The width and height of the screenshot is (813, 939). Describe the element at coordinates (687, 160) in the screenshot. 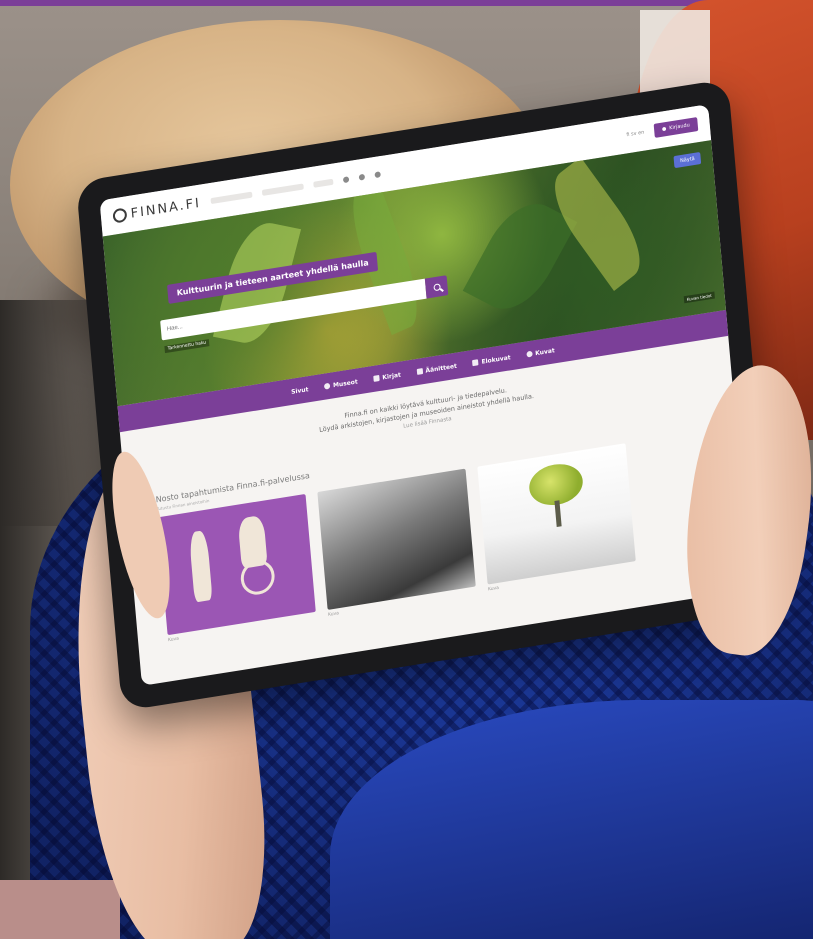

I see `hero-badge: Näytä` at that location.